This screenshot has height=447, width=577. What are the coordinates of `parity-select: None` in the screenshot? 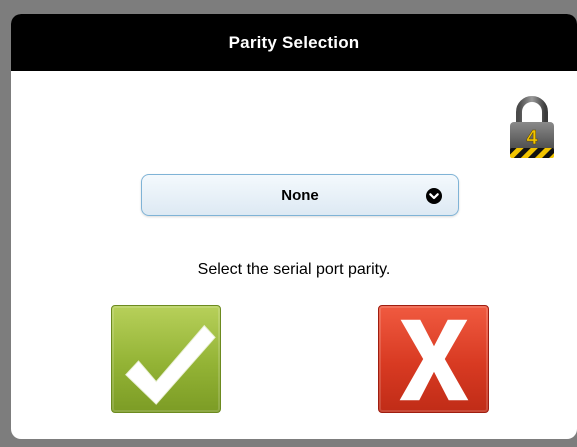 It's located at (300, 195).